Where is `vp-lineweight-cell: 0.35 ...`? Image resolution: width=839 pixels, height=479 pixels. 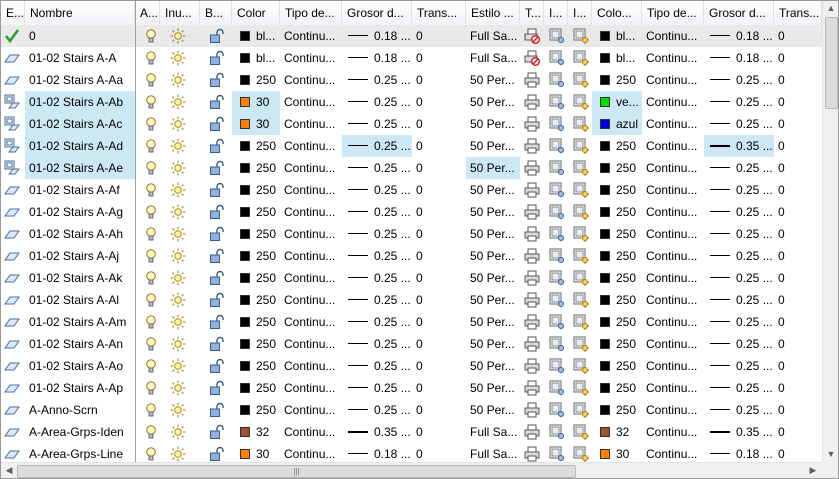 vp-lineweight-cell: 0.35 ... is located at coordinates (739, 146).